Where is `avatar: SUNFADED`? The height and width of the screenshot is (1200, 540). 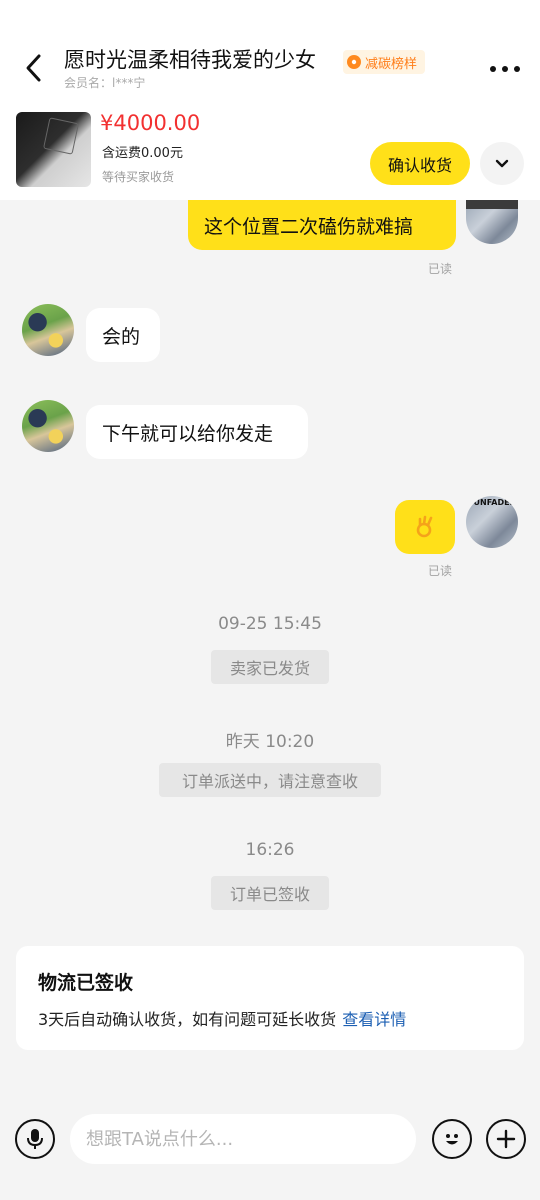
avatar: SUNFADED is located at coordinates (492, 522).